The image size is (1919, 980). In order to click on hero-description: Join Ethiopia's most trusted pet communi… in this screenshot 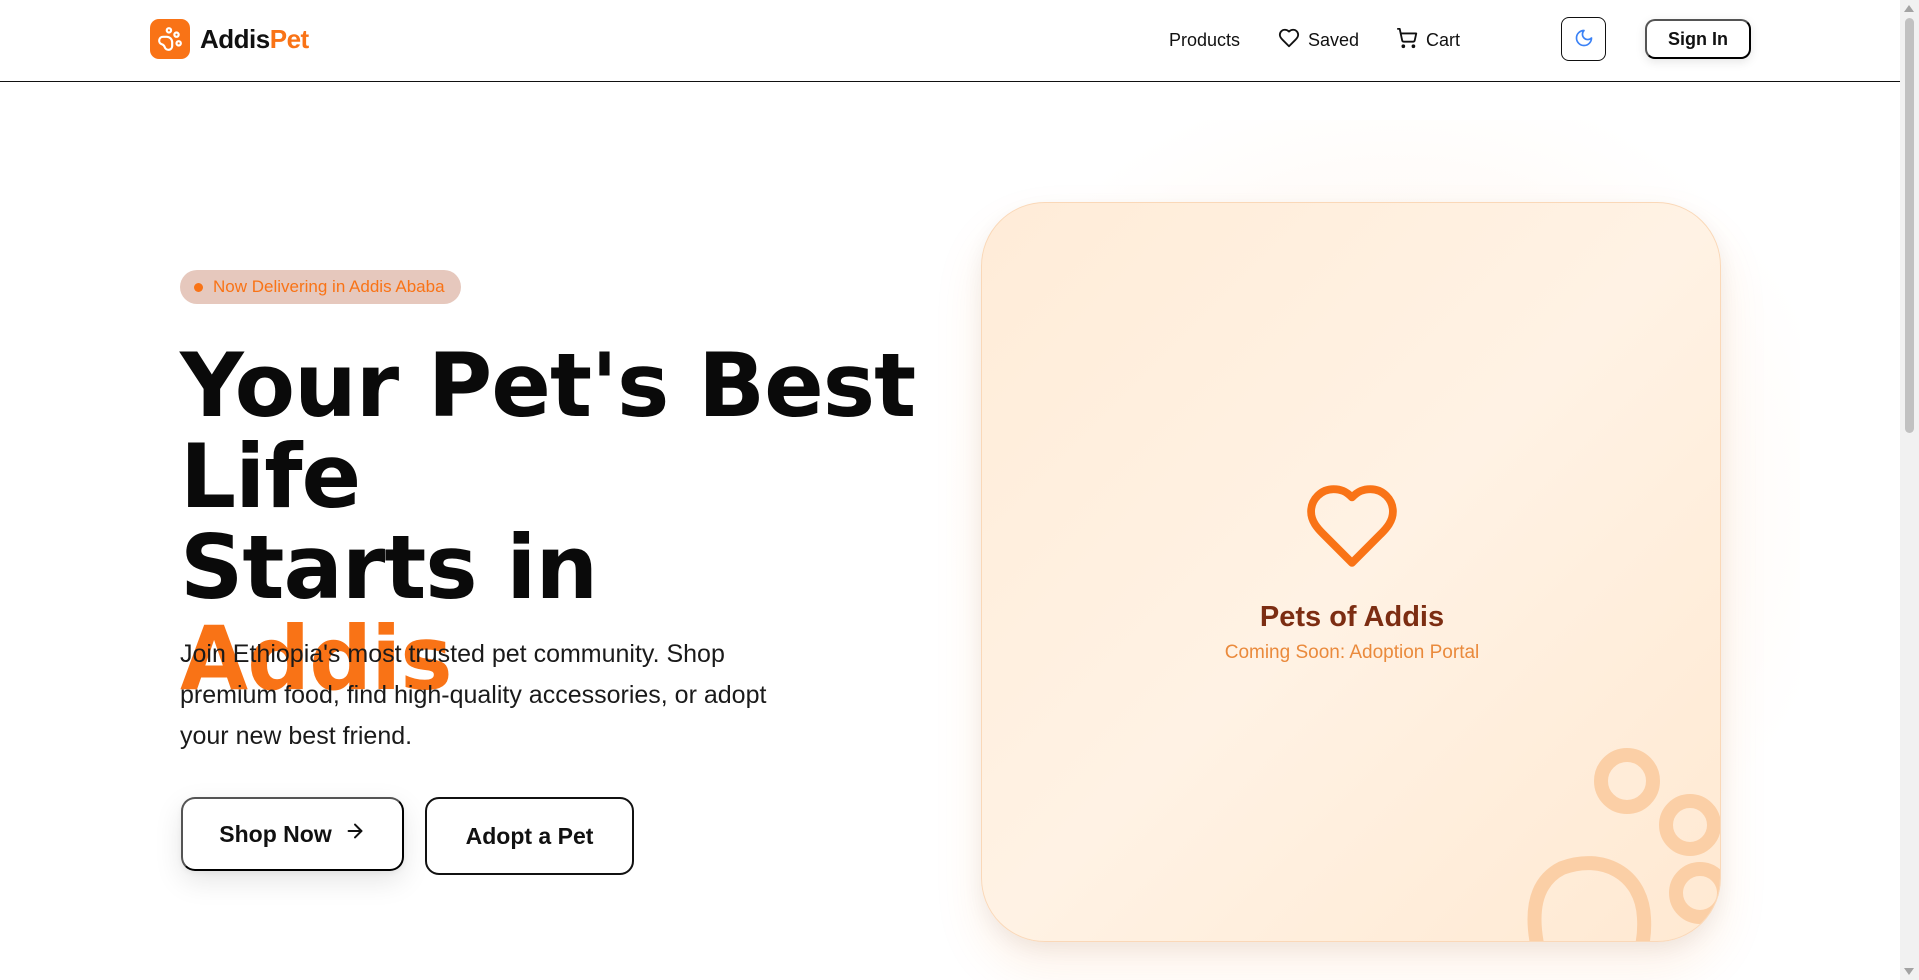, I will do `click(473, 695)`.